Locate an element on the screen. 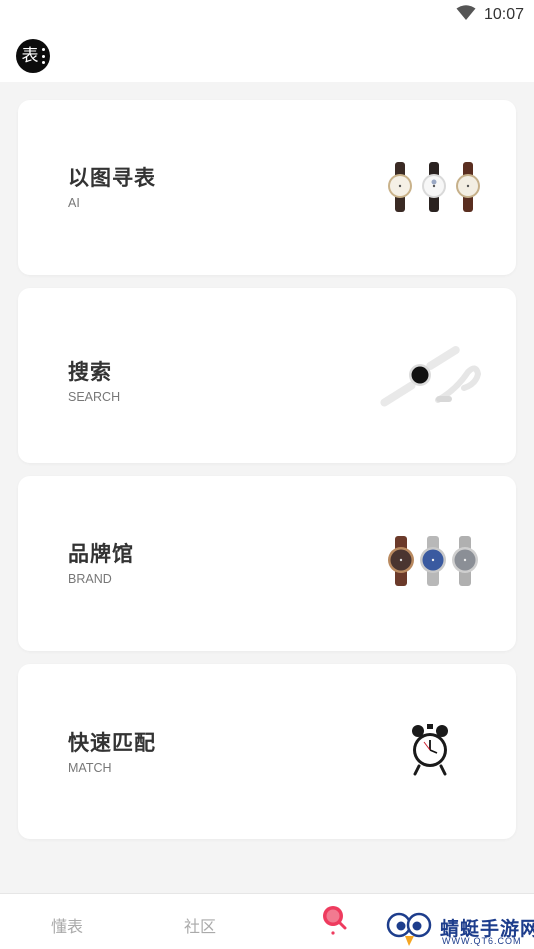 The height and width of the screenshot is (949, 534). status-time: 10:07 is located at coordinates (503, 14).